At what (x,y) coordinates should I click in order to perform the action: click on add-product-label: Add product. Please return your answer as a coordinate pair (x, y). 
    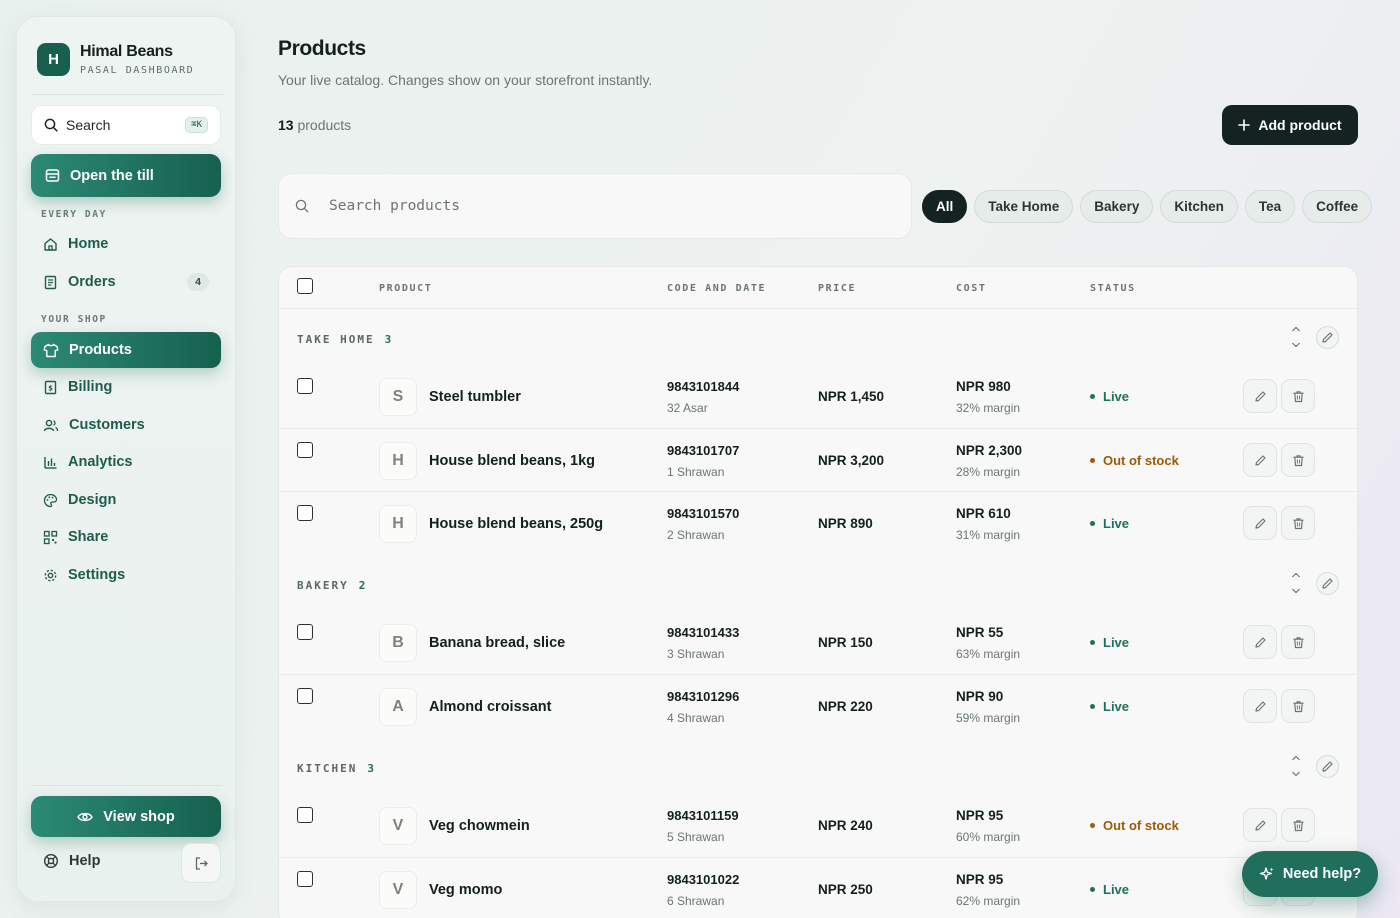
    Looking at the image, I should click on (1300, 125).